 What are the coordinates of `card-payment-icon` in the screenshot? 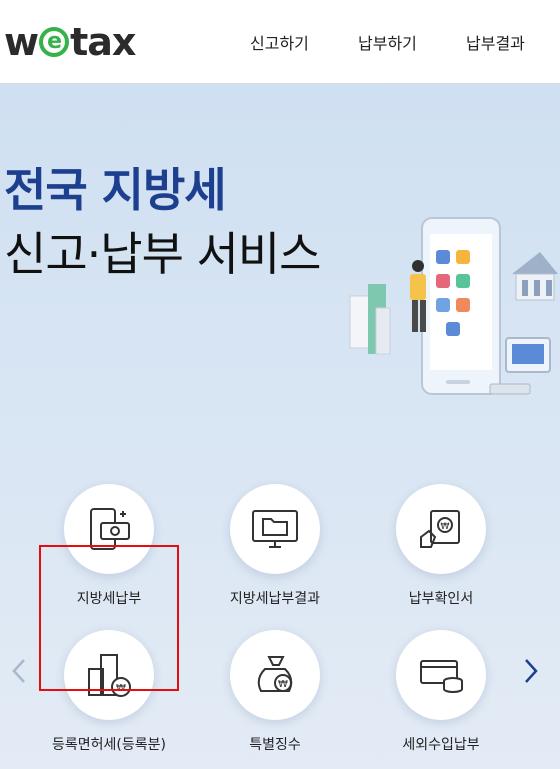 It's located at (110, 529).